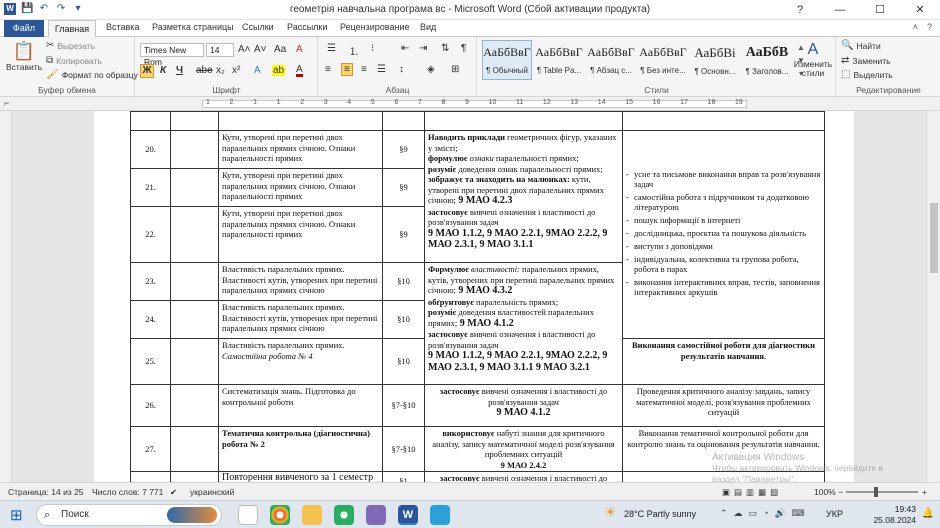 Image resolution: width=940 pixels, height=528 pixels. I want to click on line-spacing-icon: ↕, so click(401, 69).